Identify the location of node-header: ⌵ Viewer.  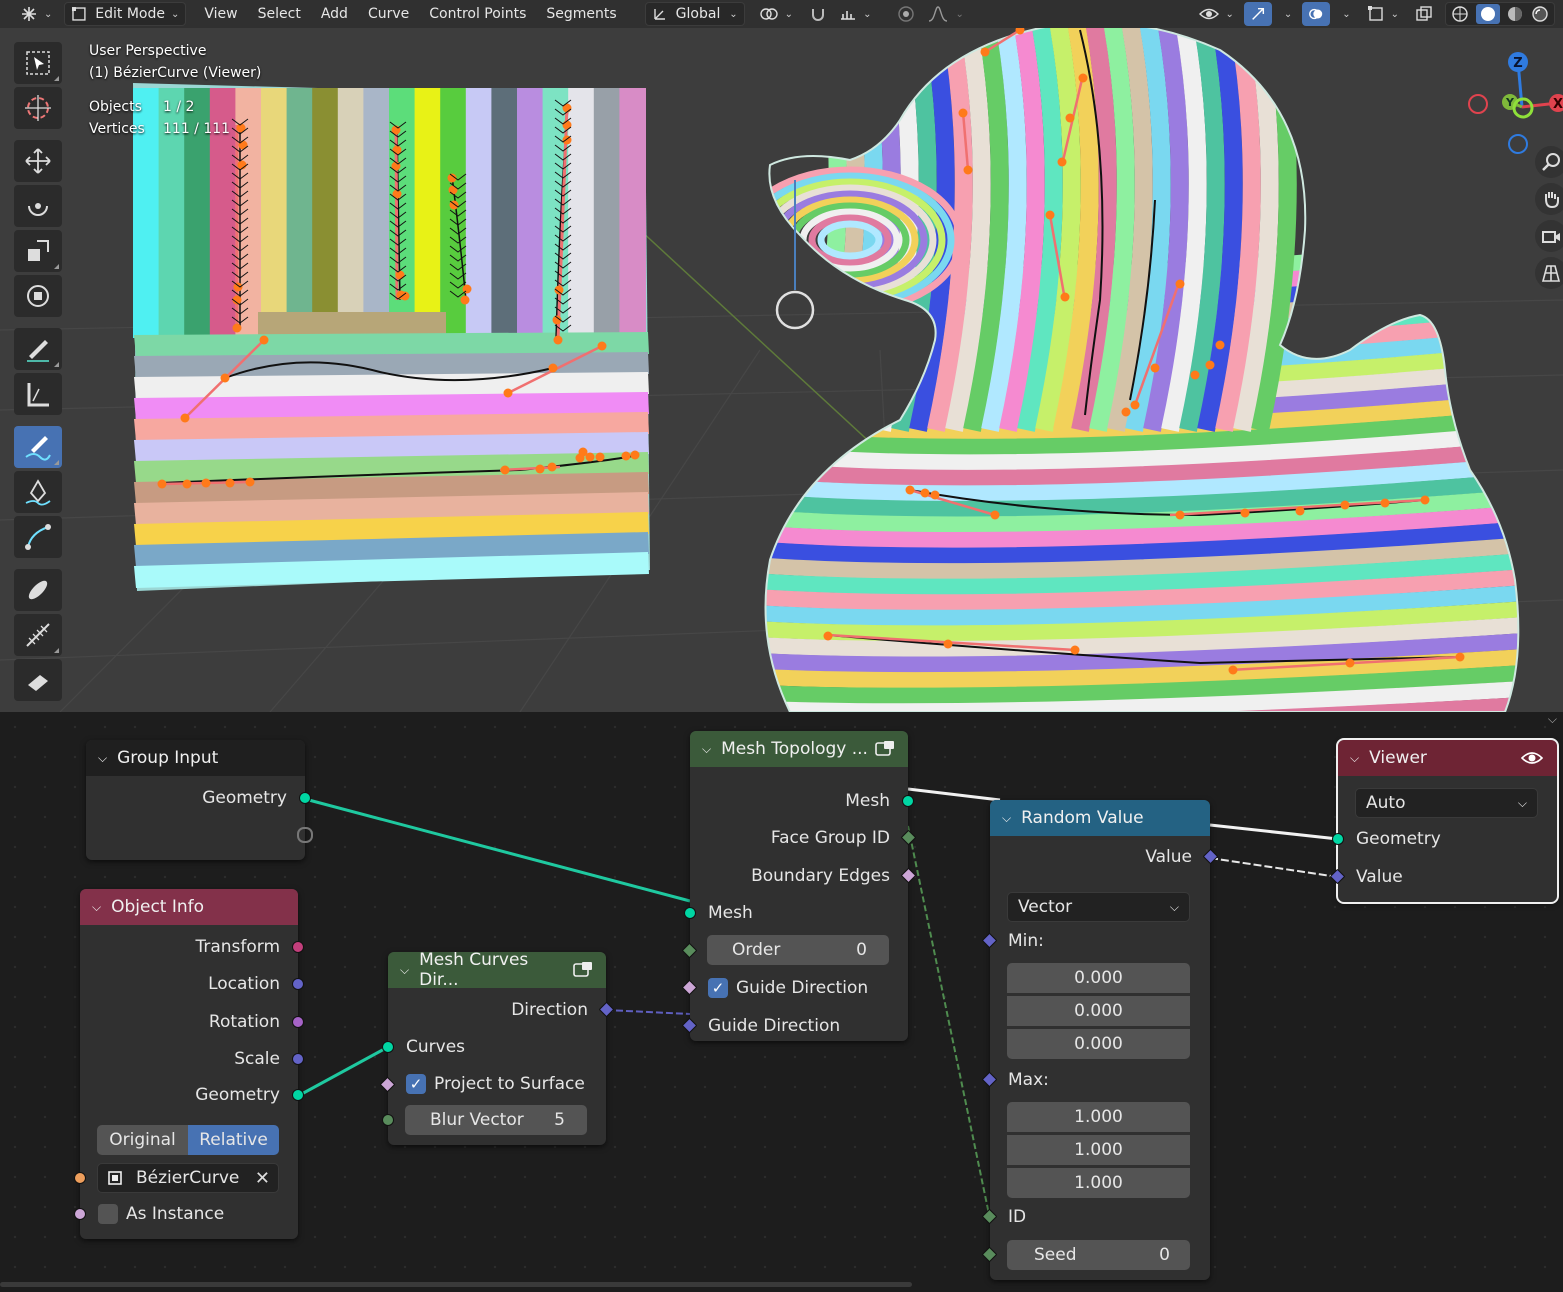
(1447, 758).